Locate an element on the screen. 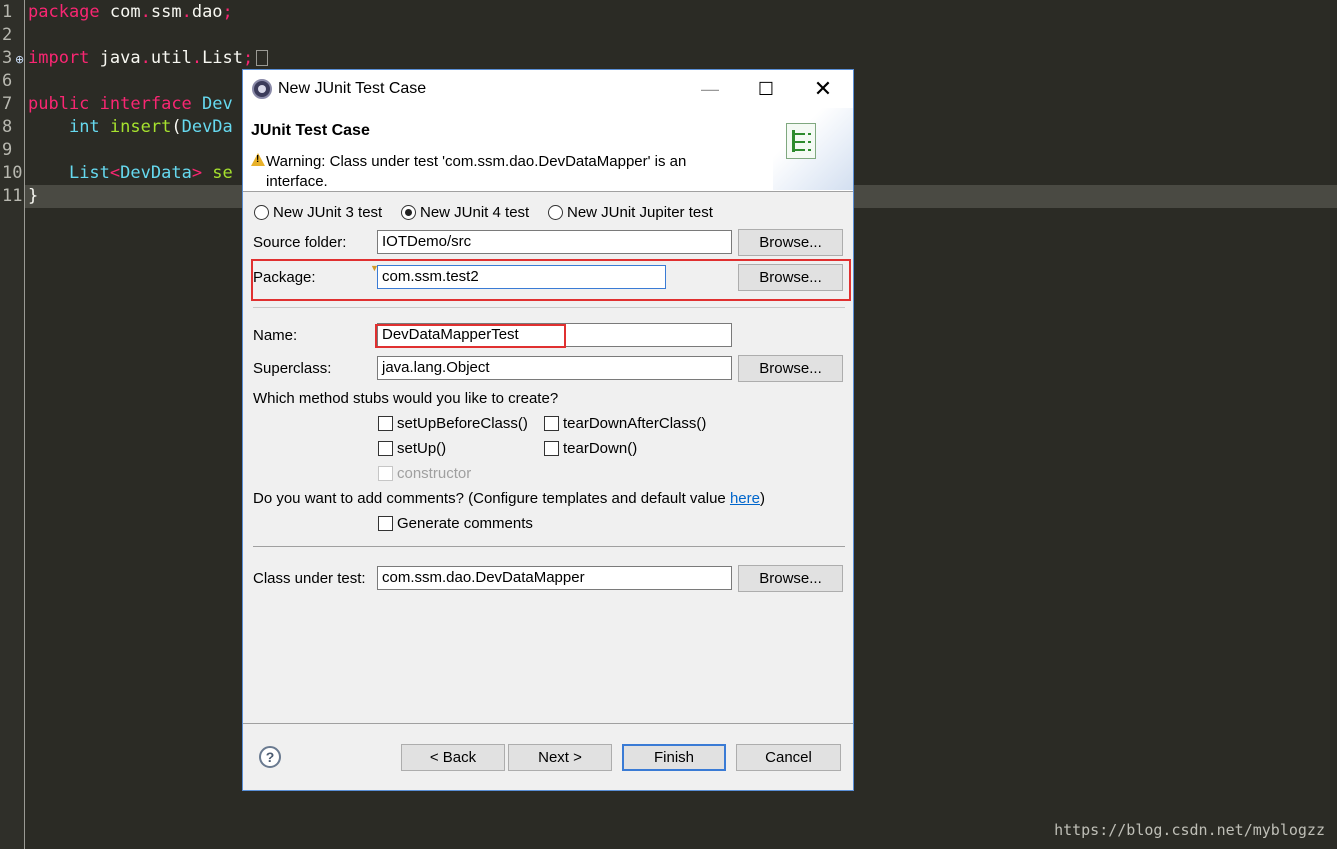  junit3-label: New JUnit 3 test is located at coordinates (327, 212).